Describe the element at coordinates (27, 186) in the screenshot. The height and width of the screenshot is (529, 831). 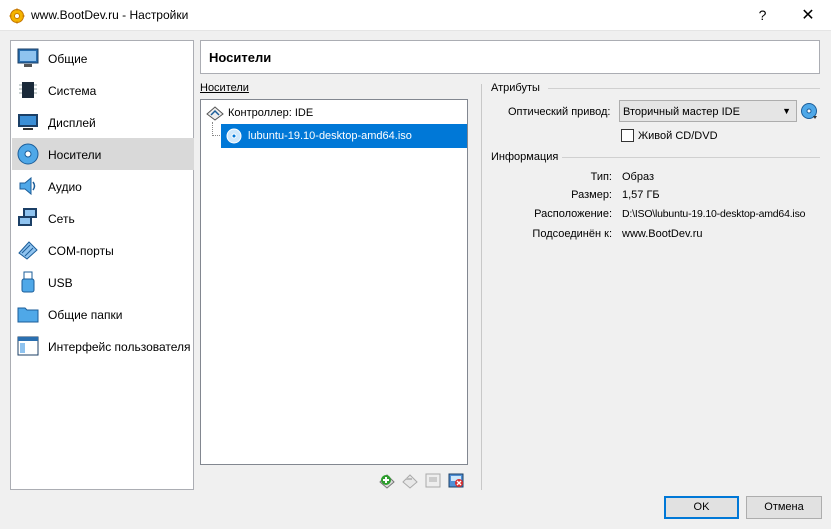
I see `audio-icon` at that location.